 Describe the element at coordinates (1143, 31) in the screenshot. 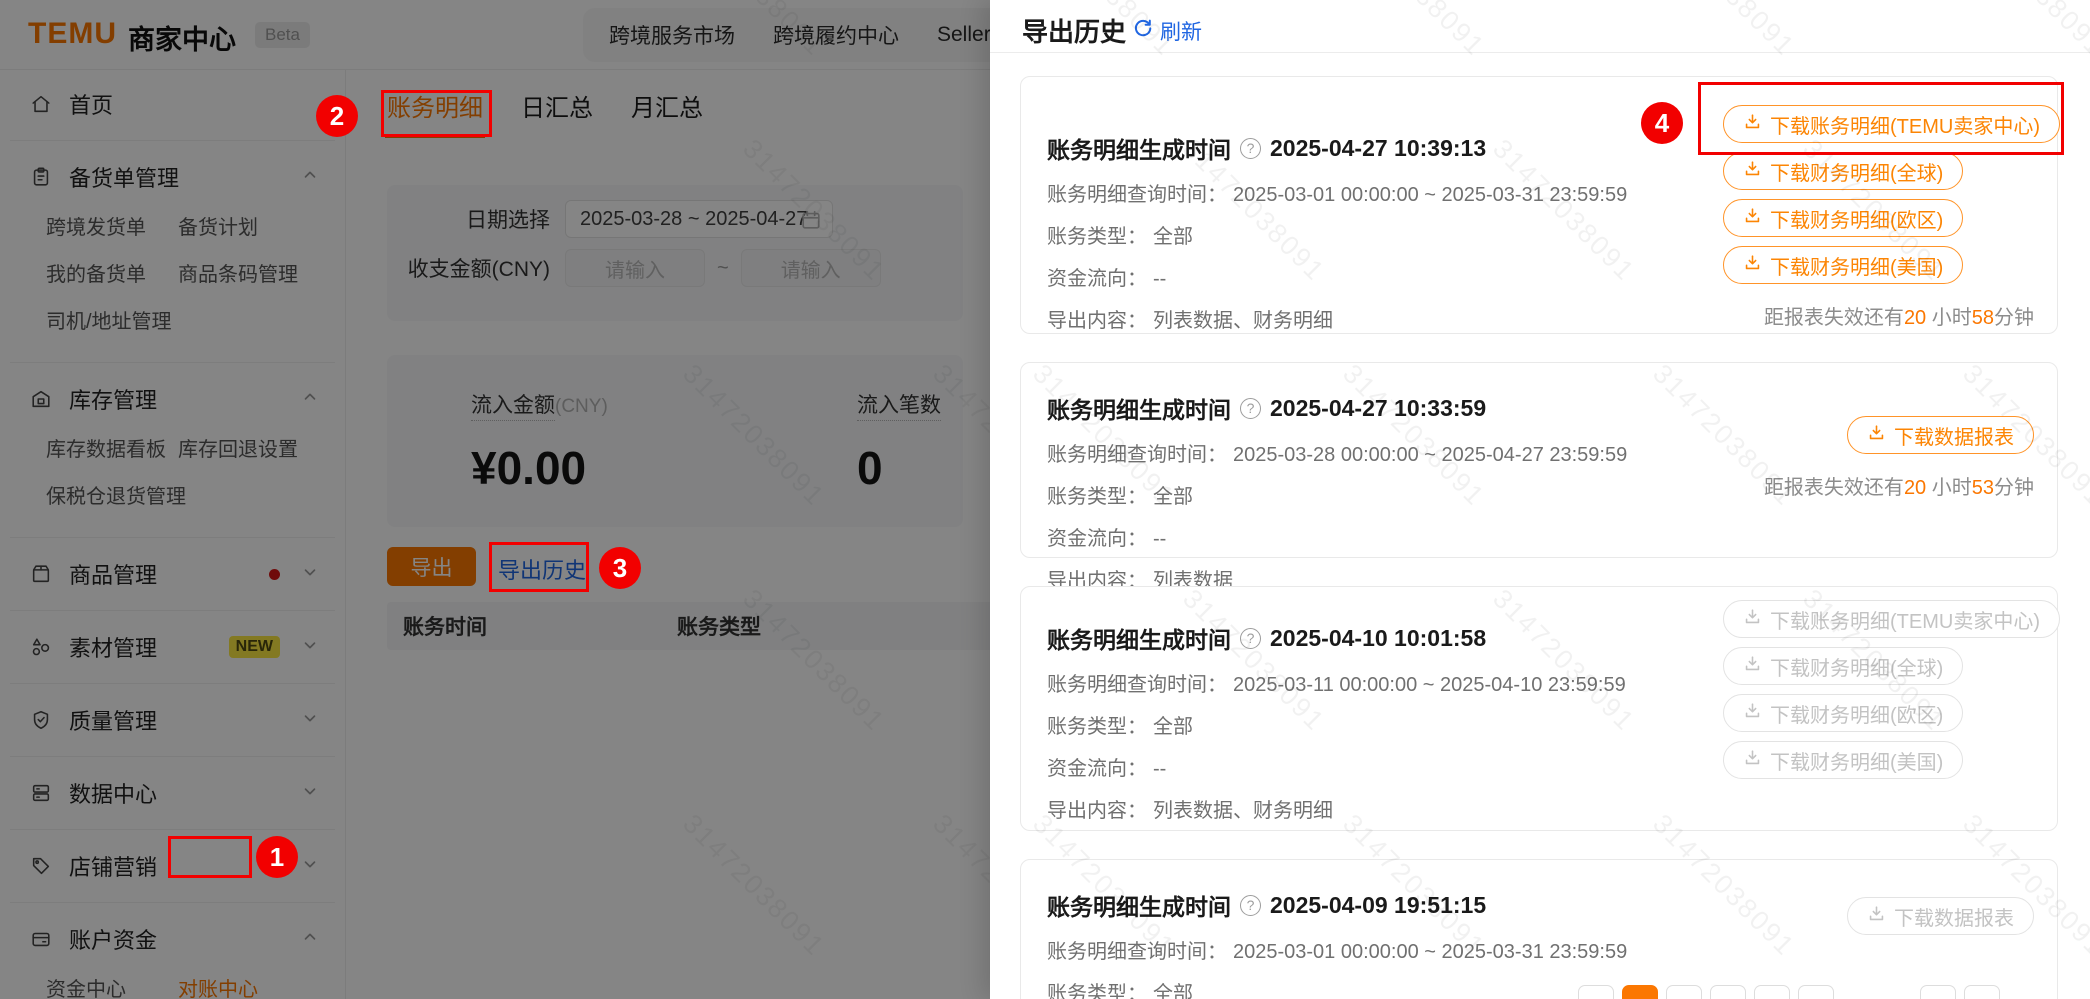

I see `refresh-icon` at that location.